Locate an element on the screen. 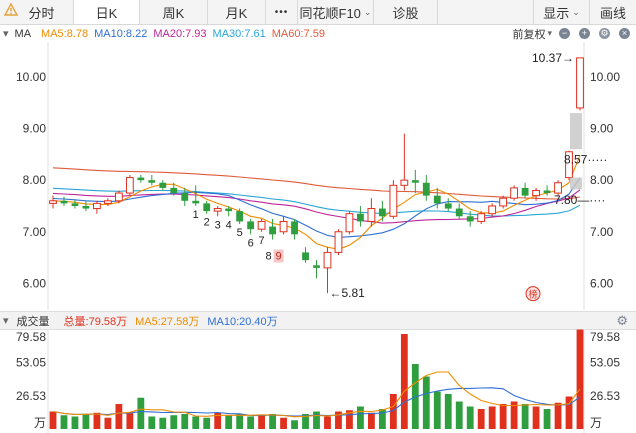 This screenshot has height=433, width=636. tab-daily-k: 日K is located at coordinates (107, 12).